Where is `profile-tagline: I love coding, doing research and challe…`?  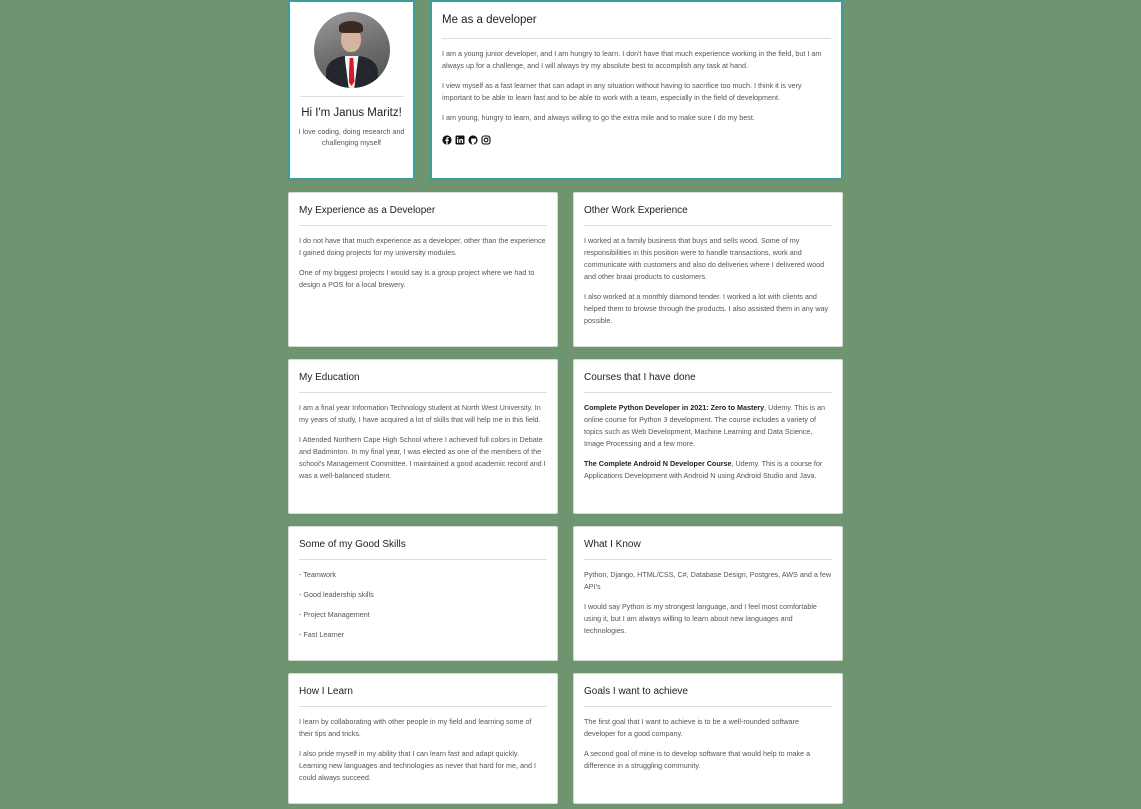 profile-tagline: I love coding, doing research and challe… is located at coordinates (351, 137).